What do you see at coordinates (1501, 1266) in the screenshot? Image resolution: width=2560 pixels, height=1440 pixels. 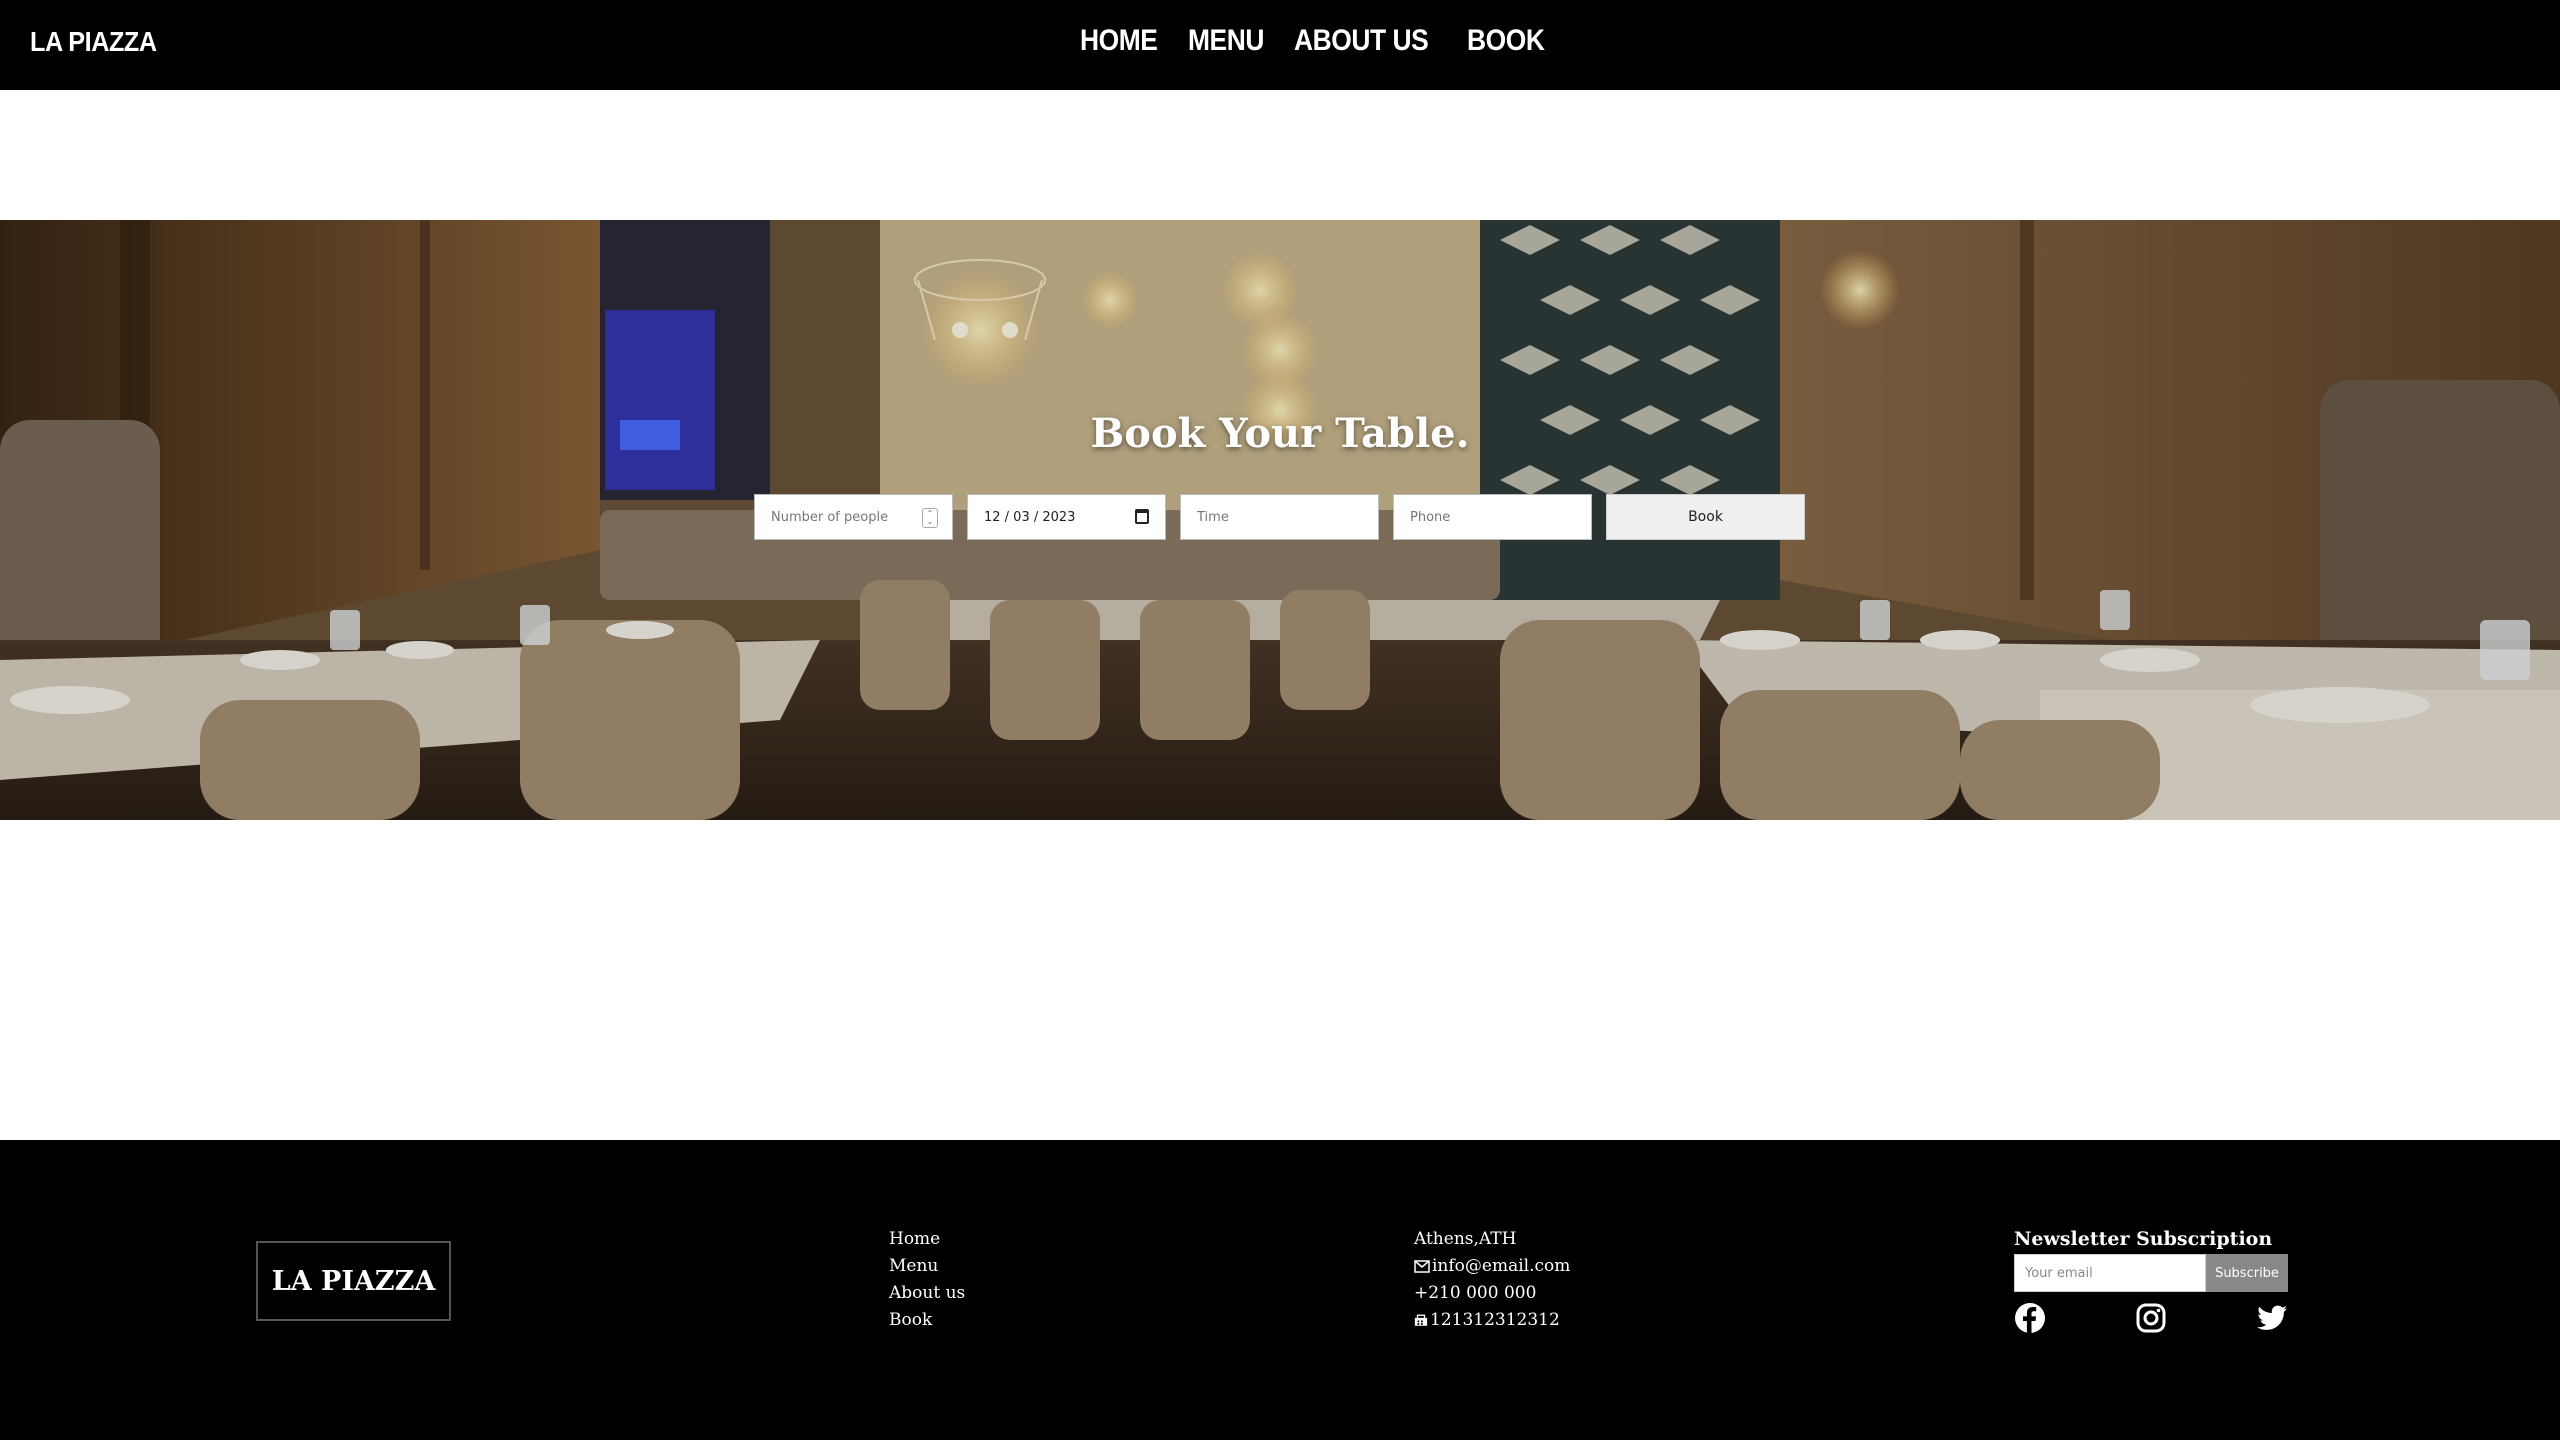 I see `contact-email: info@email.com` at bounding box center [1501, 1266].